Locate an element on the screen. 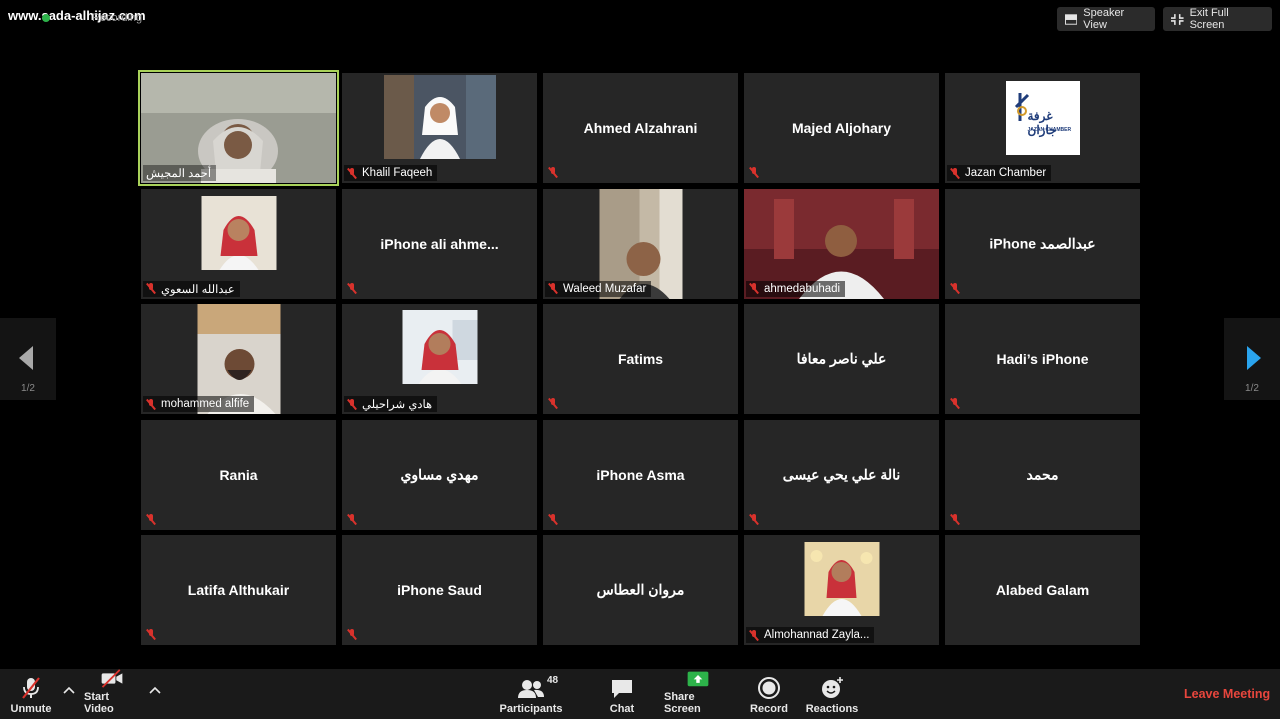 This screenshot has height=719, width=1280. participant-name: Jazan Chamber is located at coordinates (1006, 173).